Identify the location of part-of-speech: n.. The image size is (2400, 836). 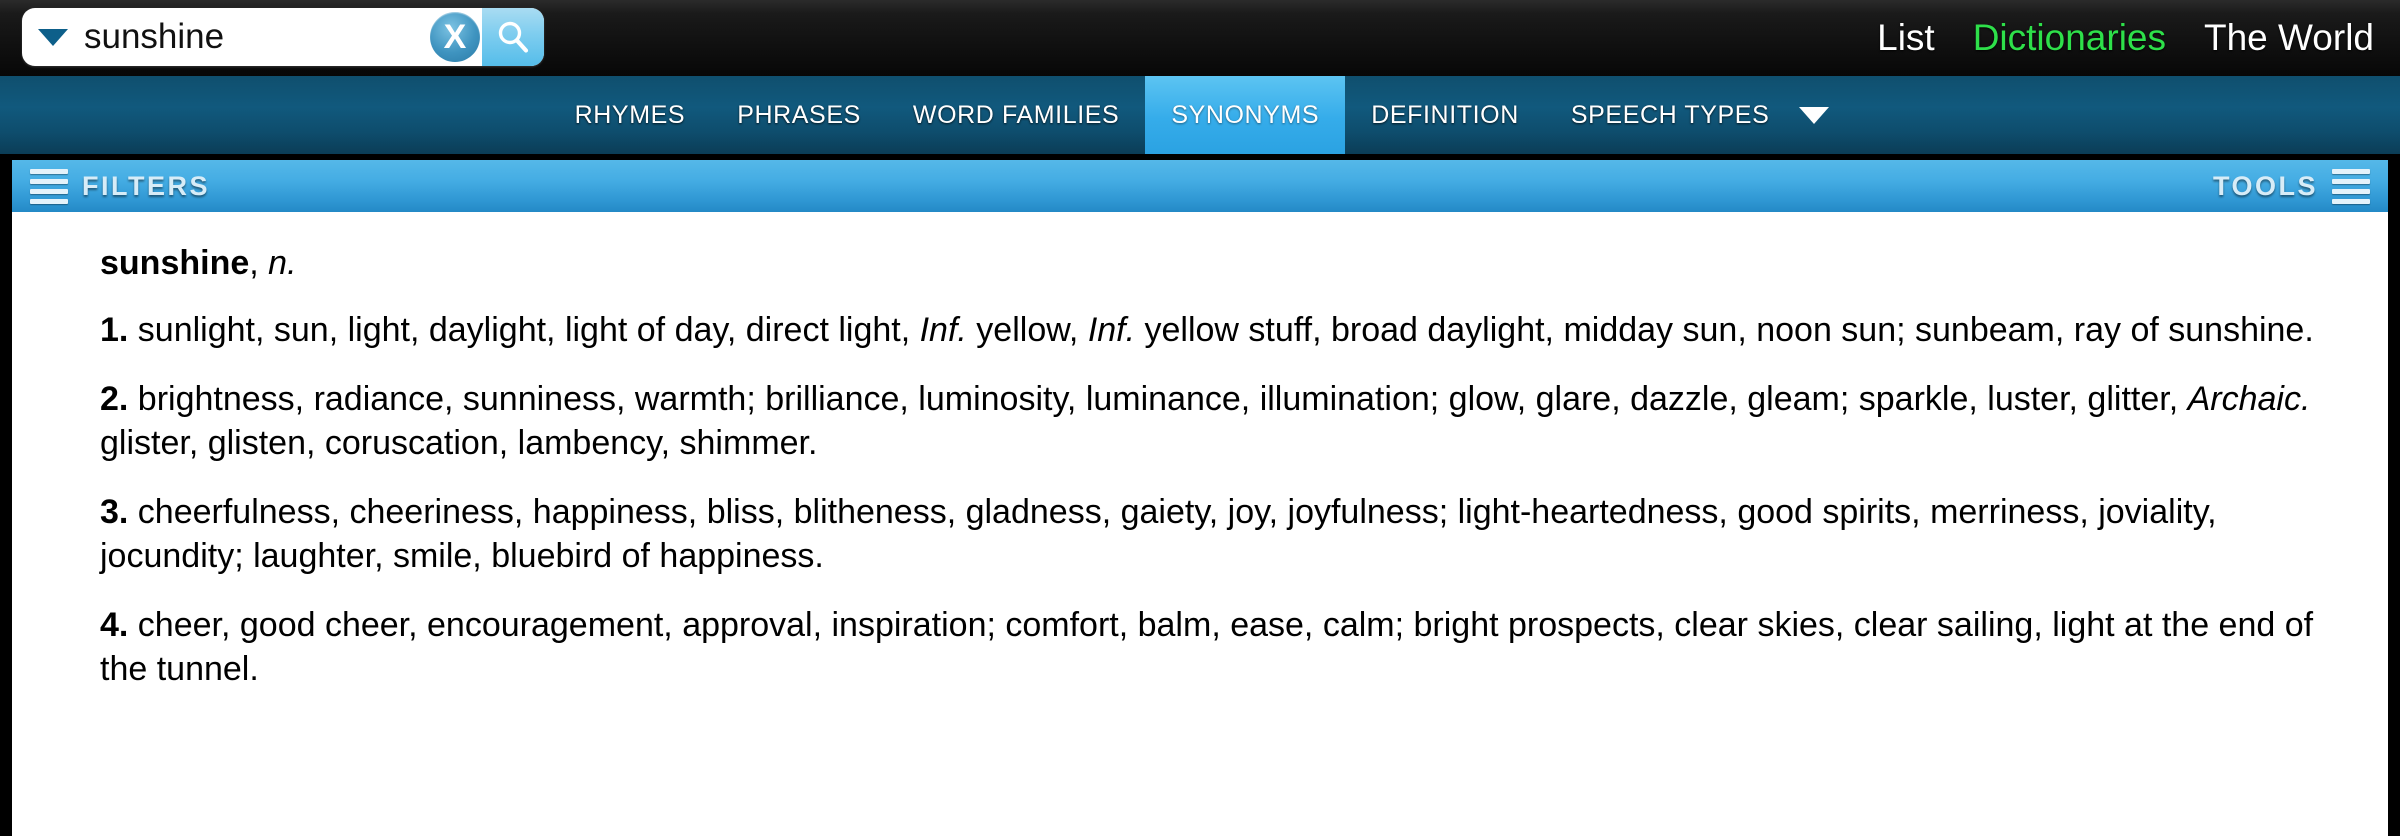
(282, 263).